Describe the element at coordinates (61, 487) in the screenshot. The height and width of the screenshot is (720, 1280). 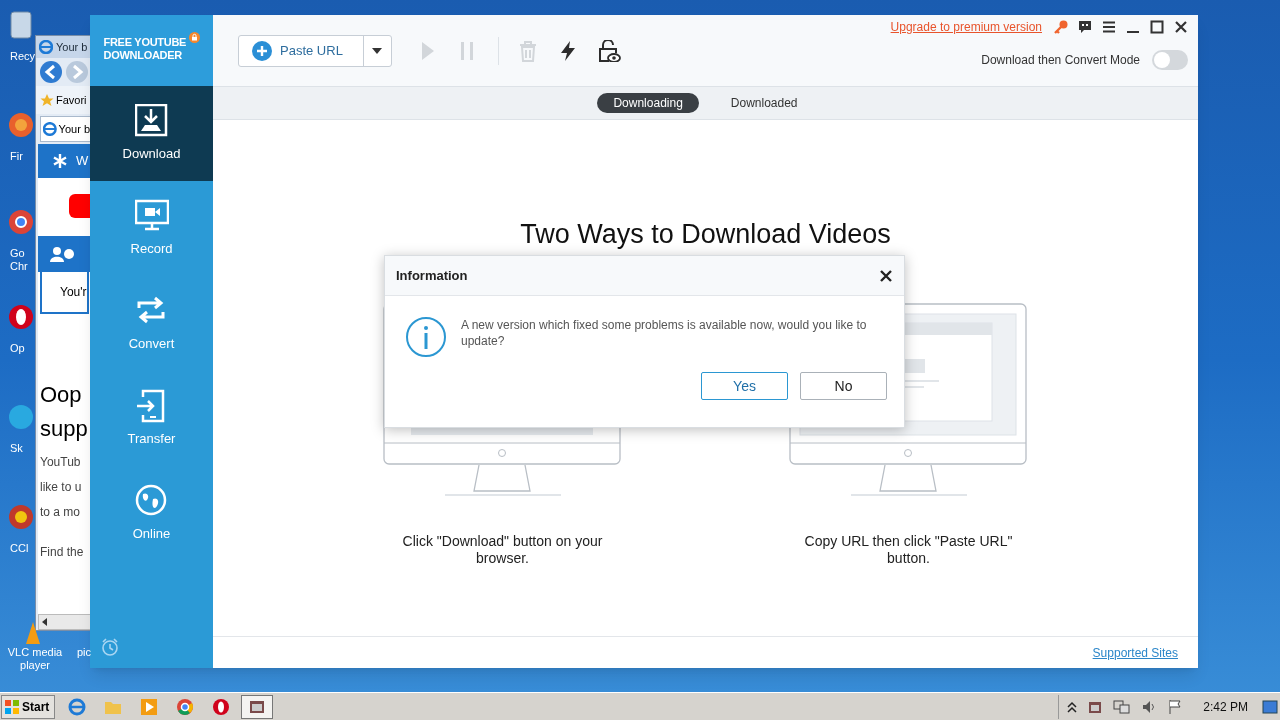
I see `page-paragraph: YouTub like to u to a mo` at that location.